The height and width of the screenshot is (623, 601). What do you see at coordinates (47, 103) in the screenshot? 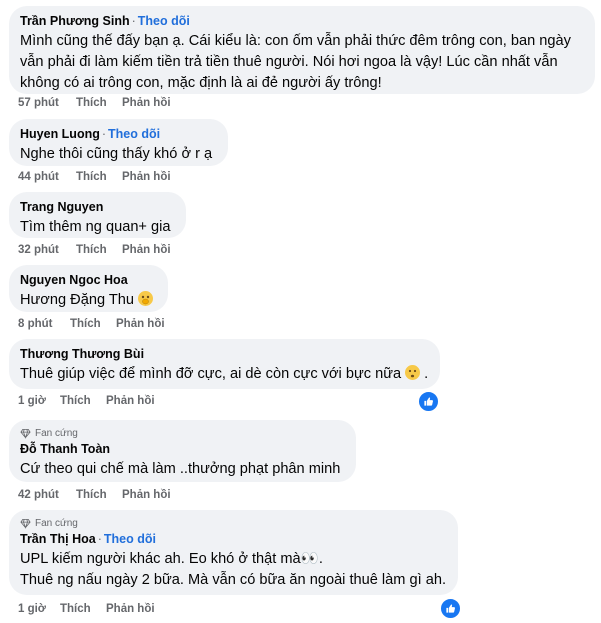
I see `comment-time: 57 phút` at bounding box center [47, 103].